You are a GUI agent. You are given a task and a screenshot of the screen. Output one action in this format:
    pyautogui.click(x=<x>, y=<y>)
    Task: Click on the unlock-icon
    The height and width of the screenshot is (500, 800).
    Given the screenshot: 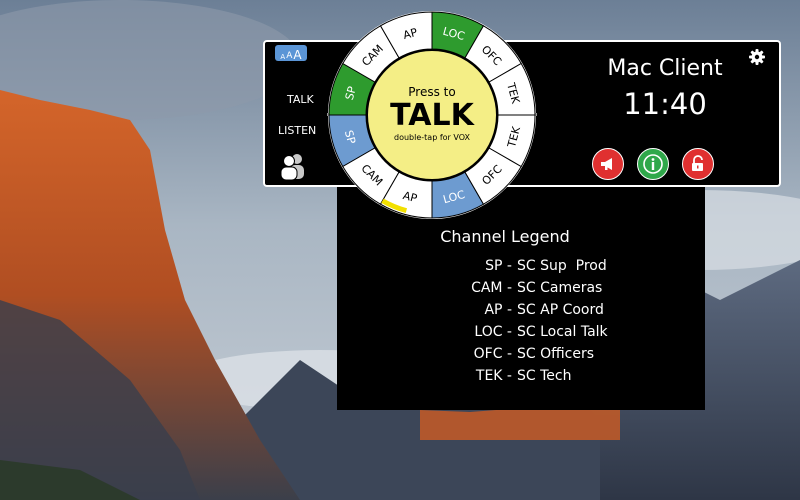 What is the action you would take?
    pyautogui.click(x=697, y=163)
    